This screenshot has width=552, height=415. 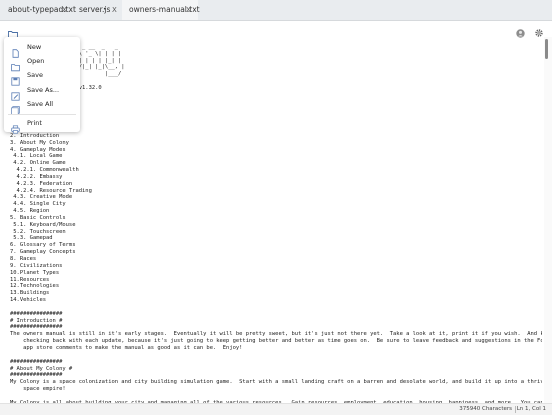 What do you see at coordinates (531, 409) in the screenshot?
I see `cursor-position: Ln 1, Col 1` at bounding box center [531, 409].